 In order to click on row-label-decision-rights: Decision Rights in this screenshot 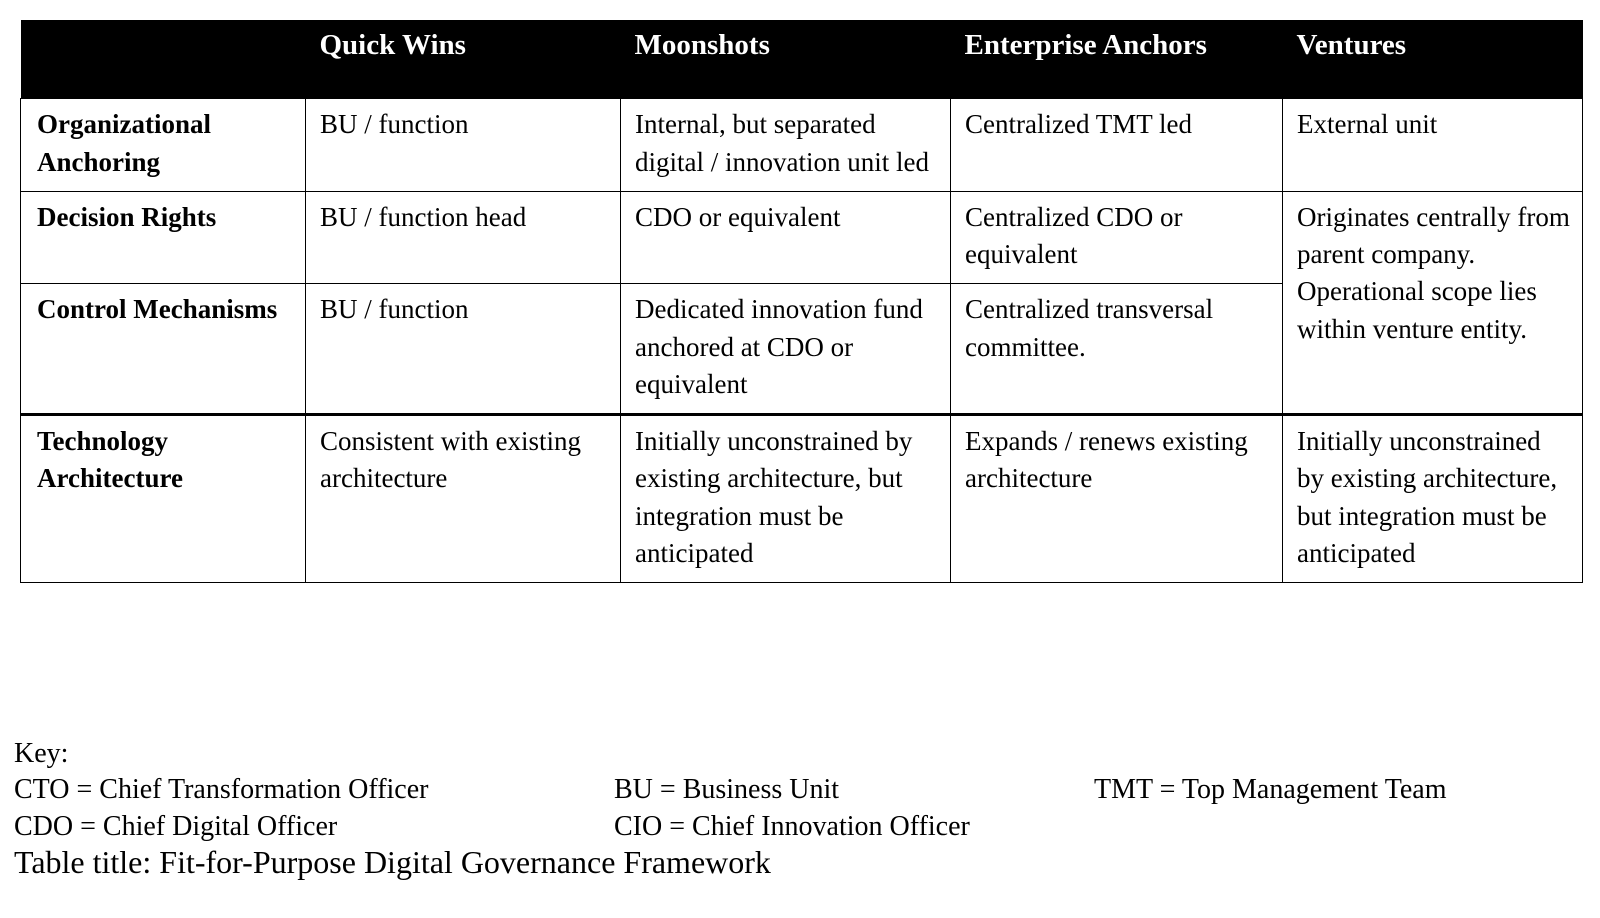, I will do `click(163, 237)`.